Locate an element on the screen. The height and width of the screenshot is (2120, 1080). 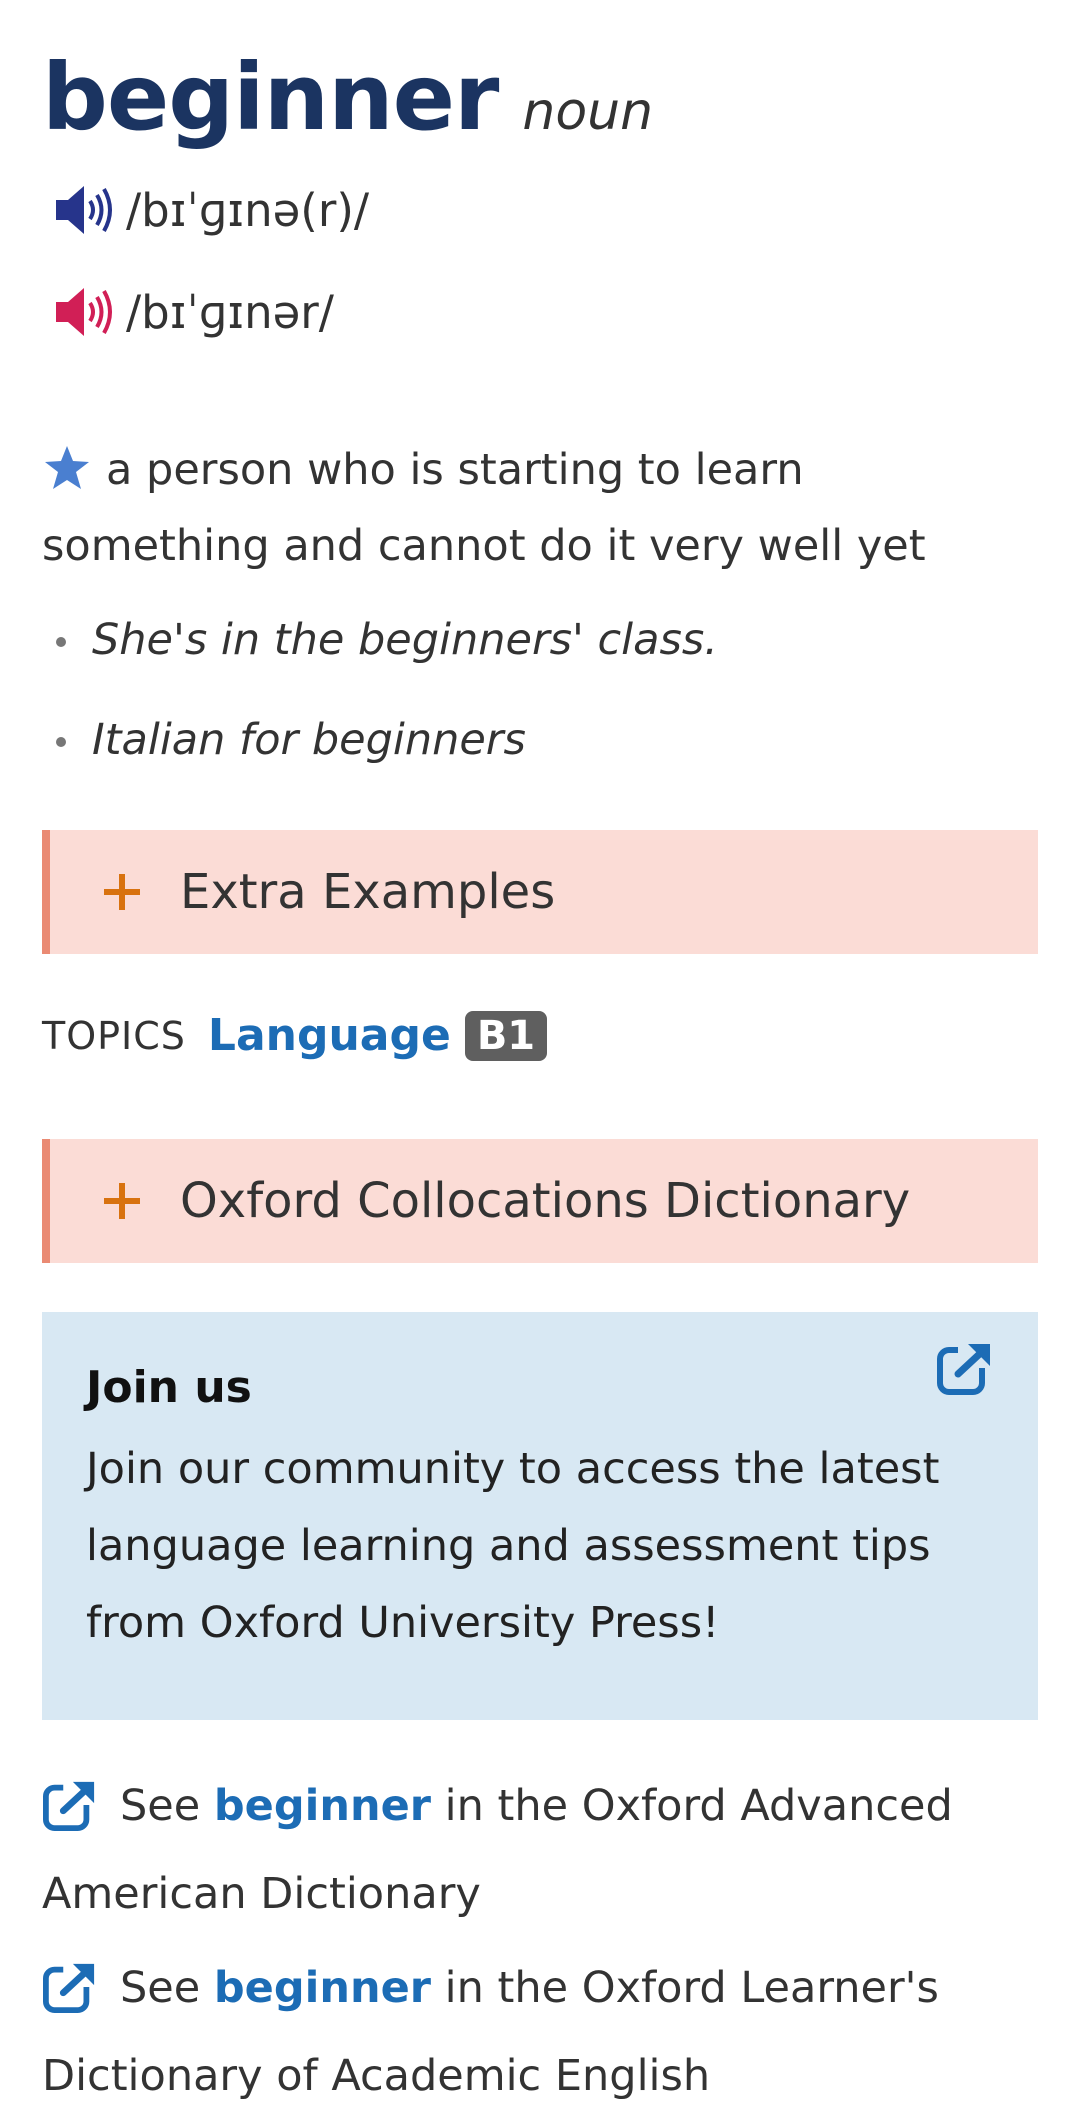
headword: beginner is located at coordinates (270, 97).